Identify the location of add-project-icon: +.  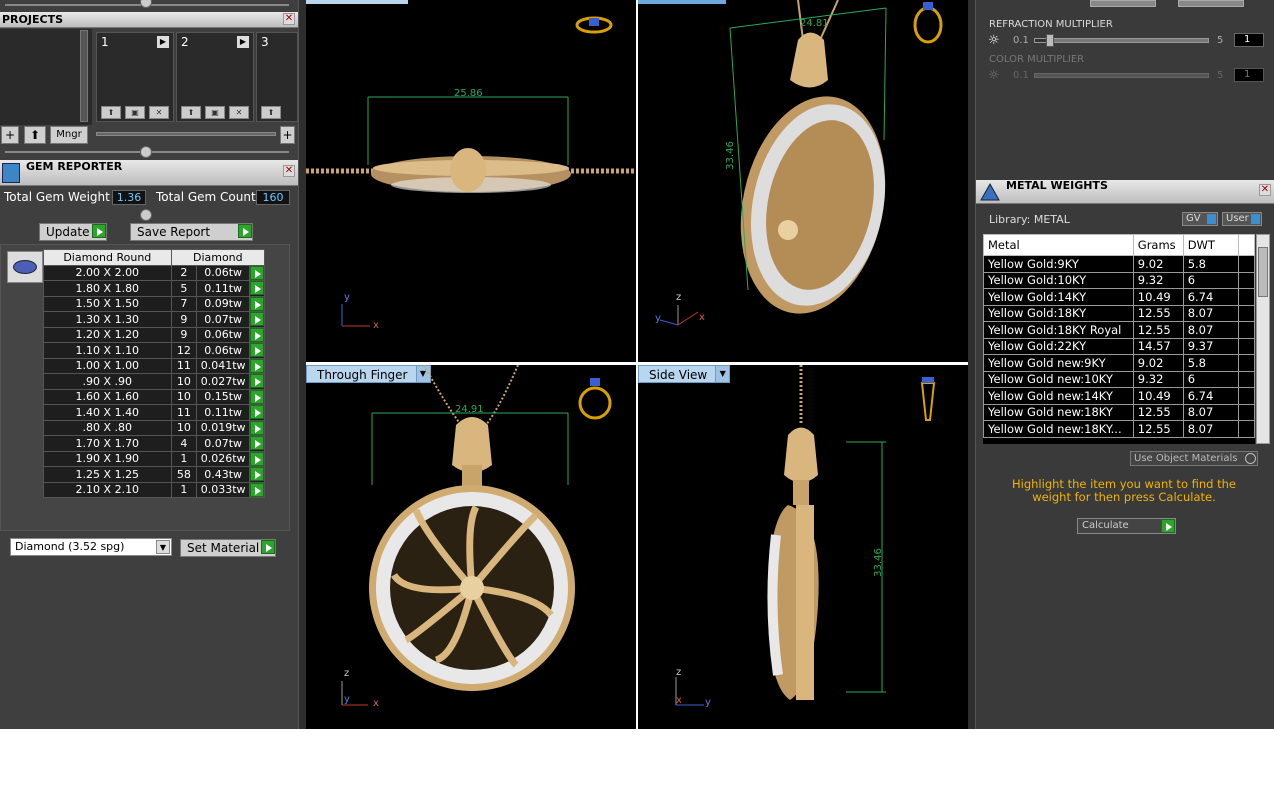
(10, 135).